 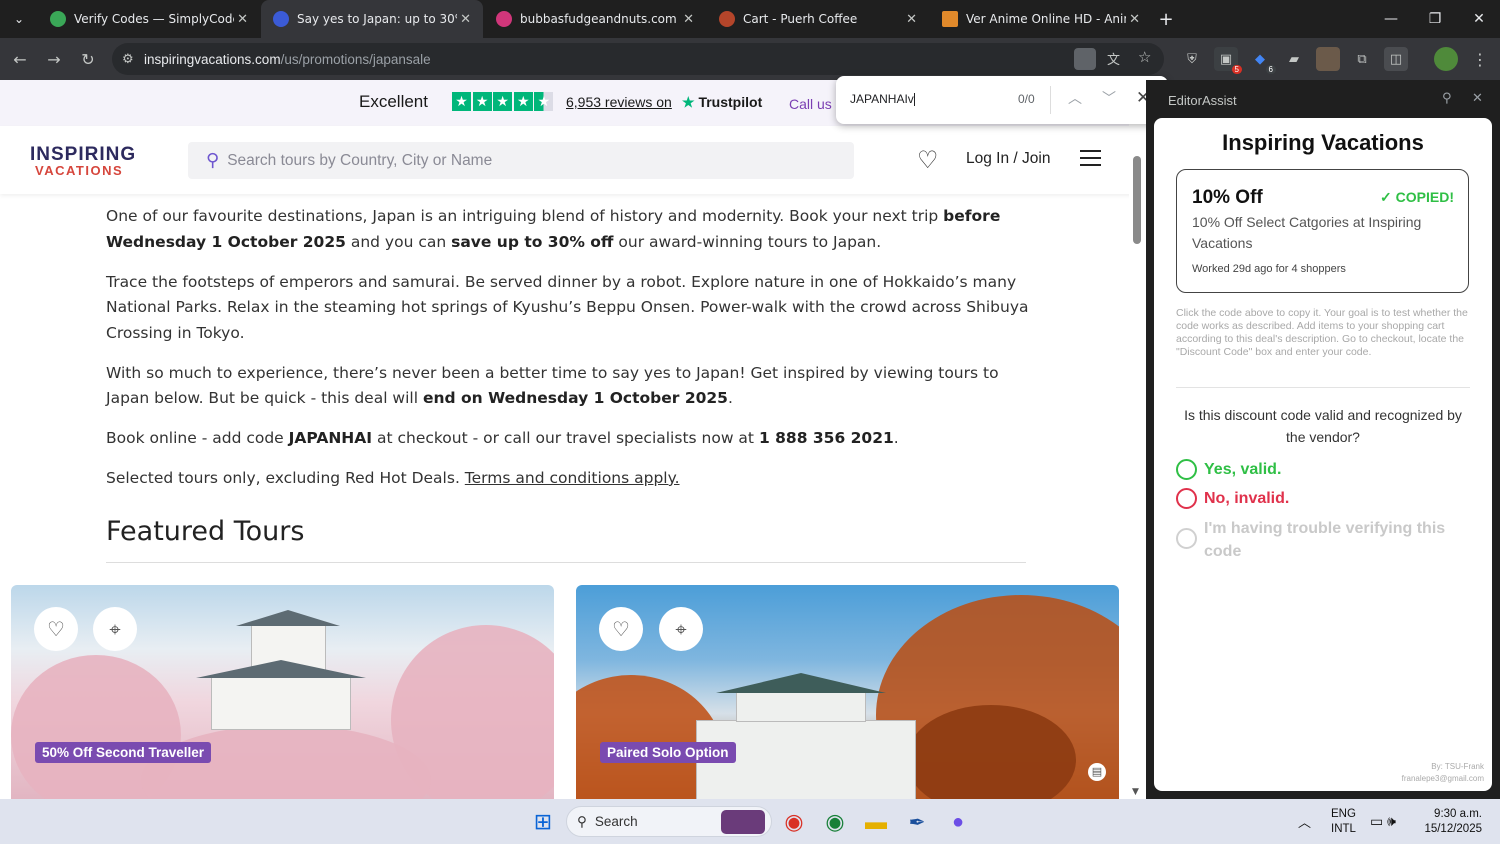 What do you see at coordinates (1192, 59) in the screenshot?
I see `shield-extension-icon: ⛨` at bounding box center [1192, 59].